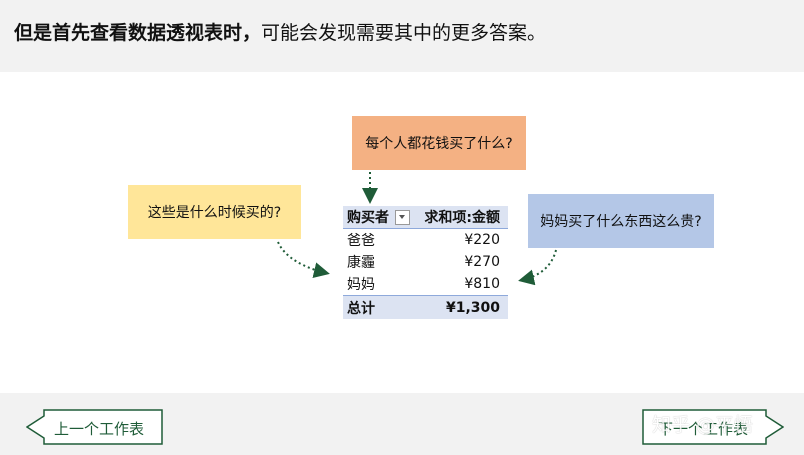 The image size is (804, 455). What do you see at coordinates (303, 259) in the screenshot?
I see `arrow-left` at bounding box center [303, 259].